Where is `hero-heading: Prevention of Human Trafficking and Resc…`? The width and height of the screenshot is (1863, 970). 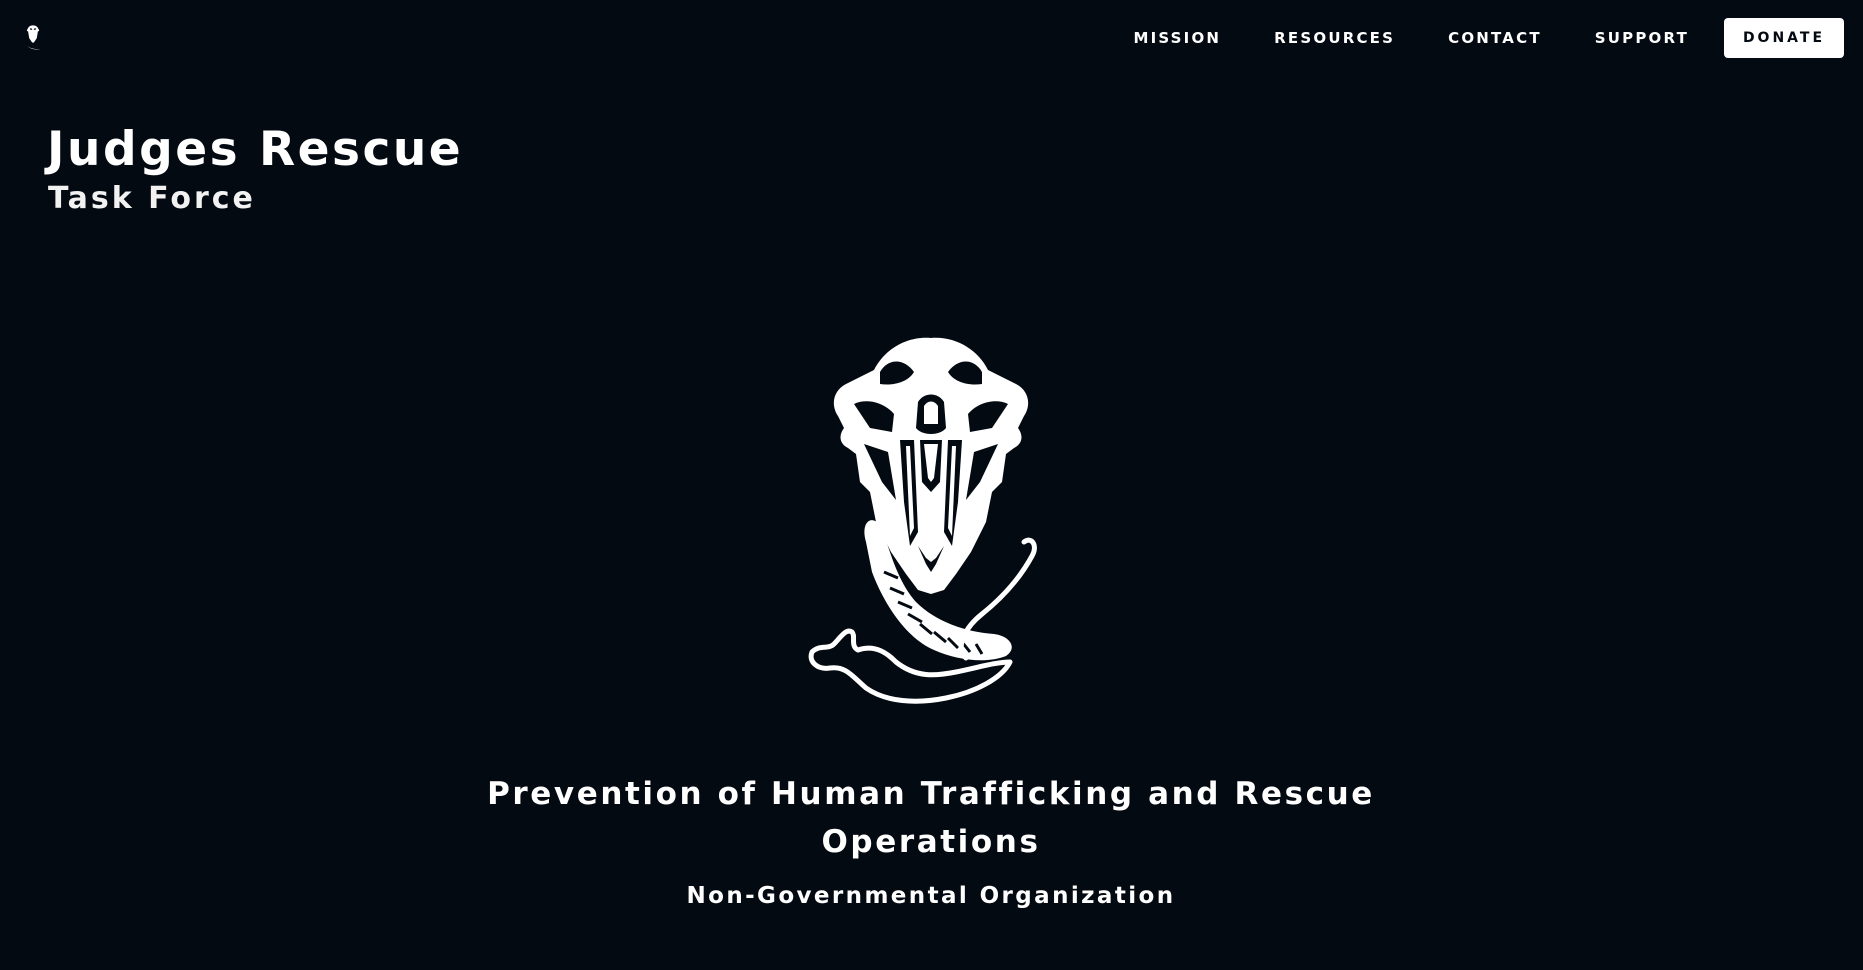
hero-heading: Prevention of Human Trafficking and Resc… is located at coordinates (931, 818).